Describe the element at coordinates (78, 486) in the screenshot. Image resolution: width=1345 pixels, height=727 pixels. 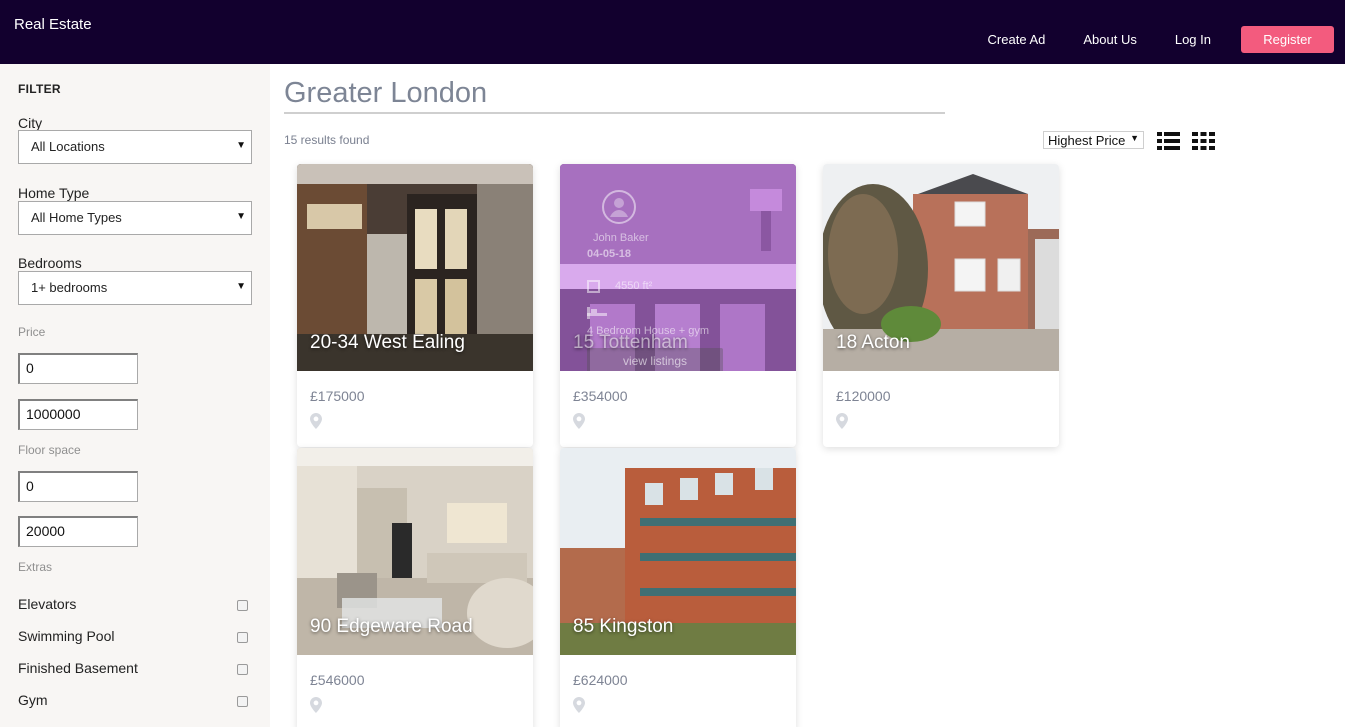
I see `floor-space-min-input: 0` at that location.